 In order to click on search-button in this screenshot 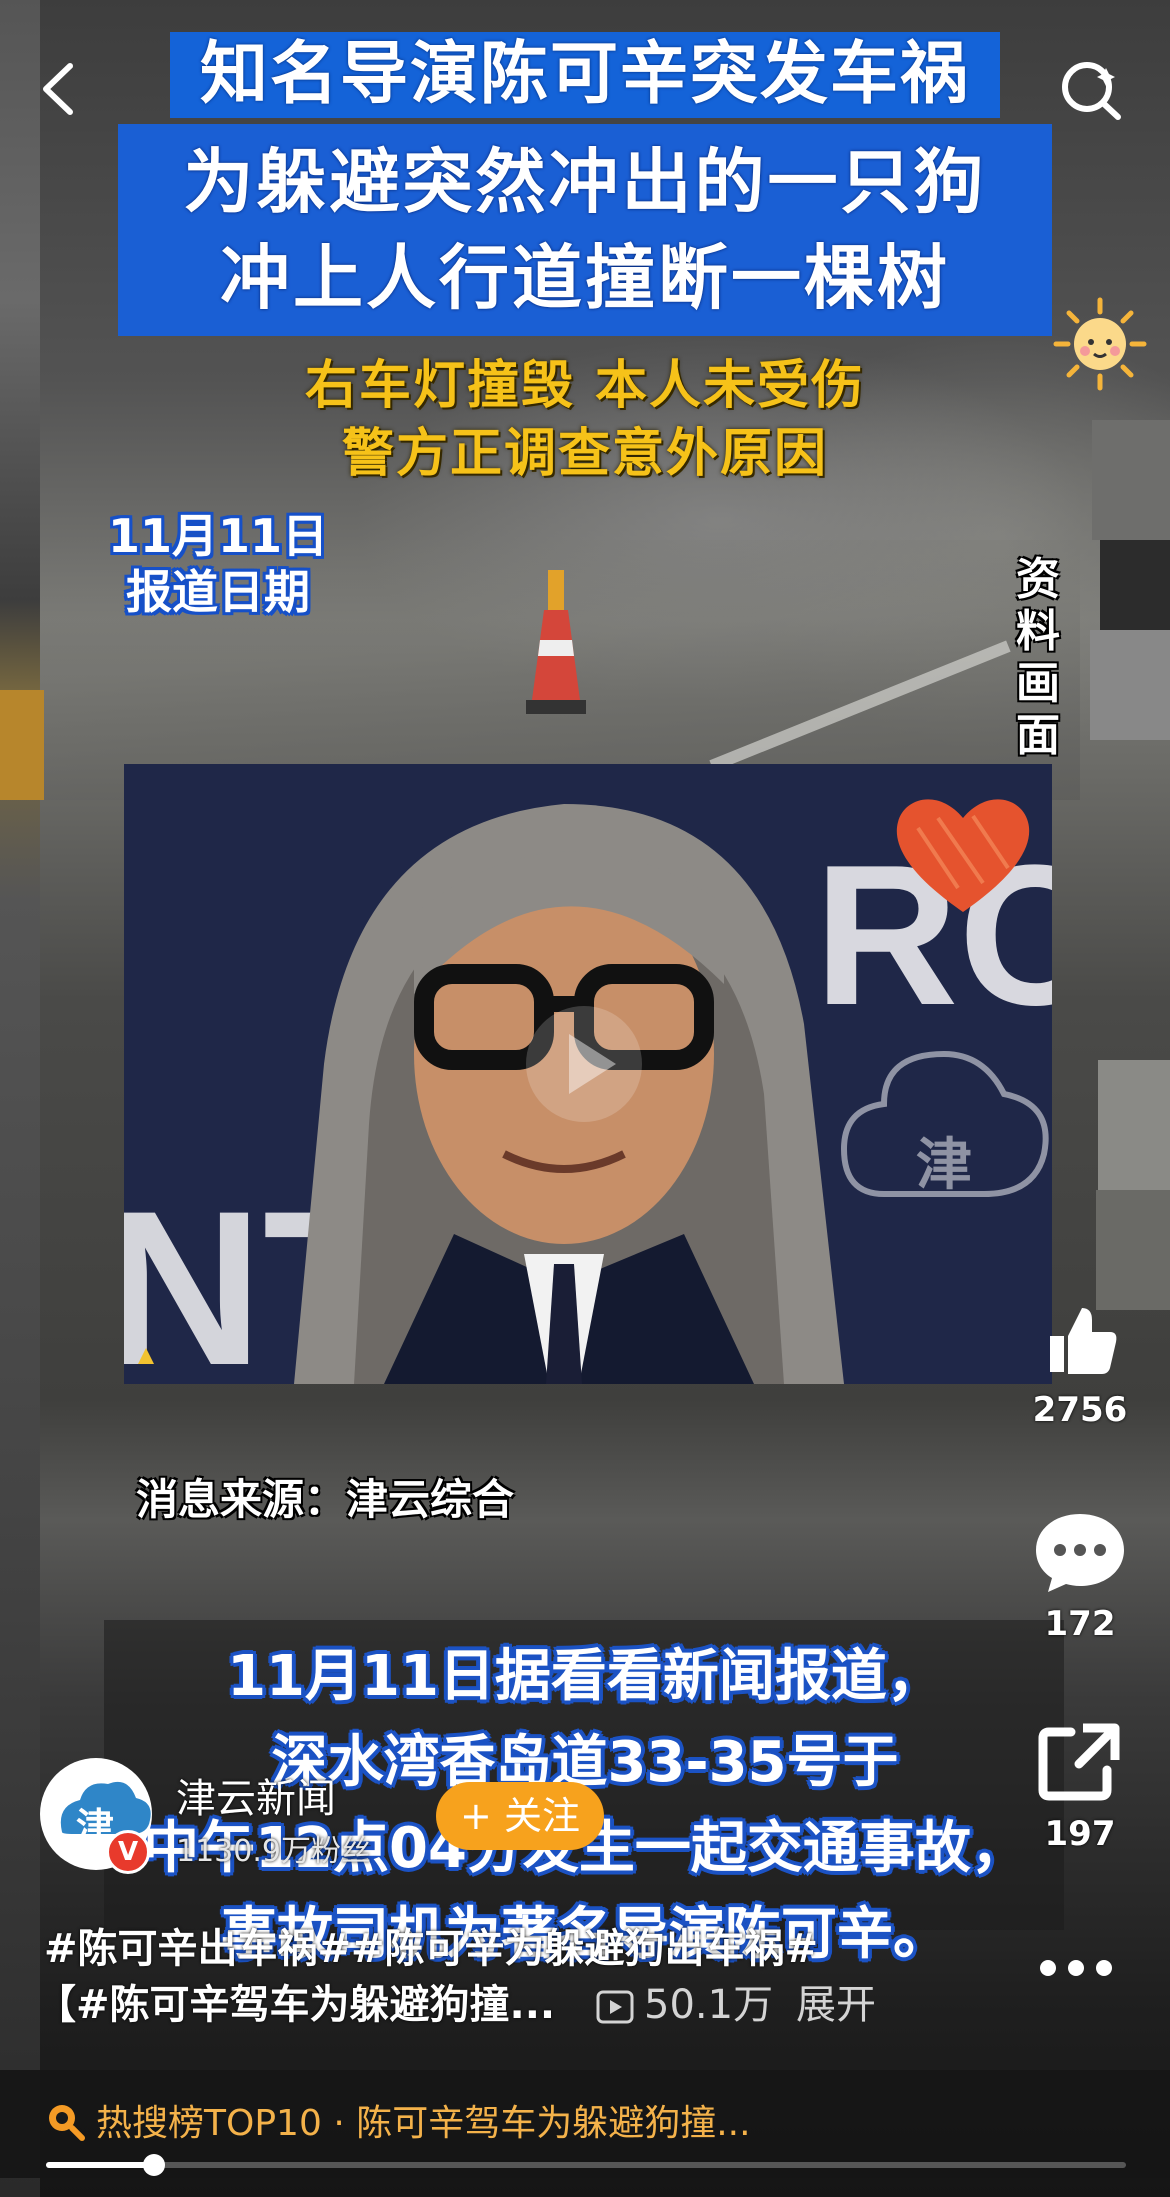, I will do `click(1091, 89)`.